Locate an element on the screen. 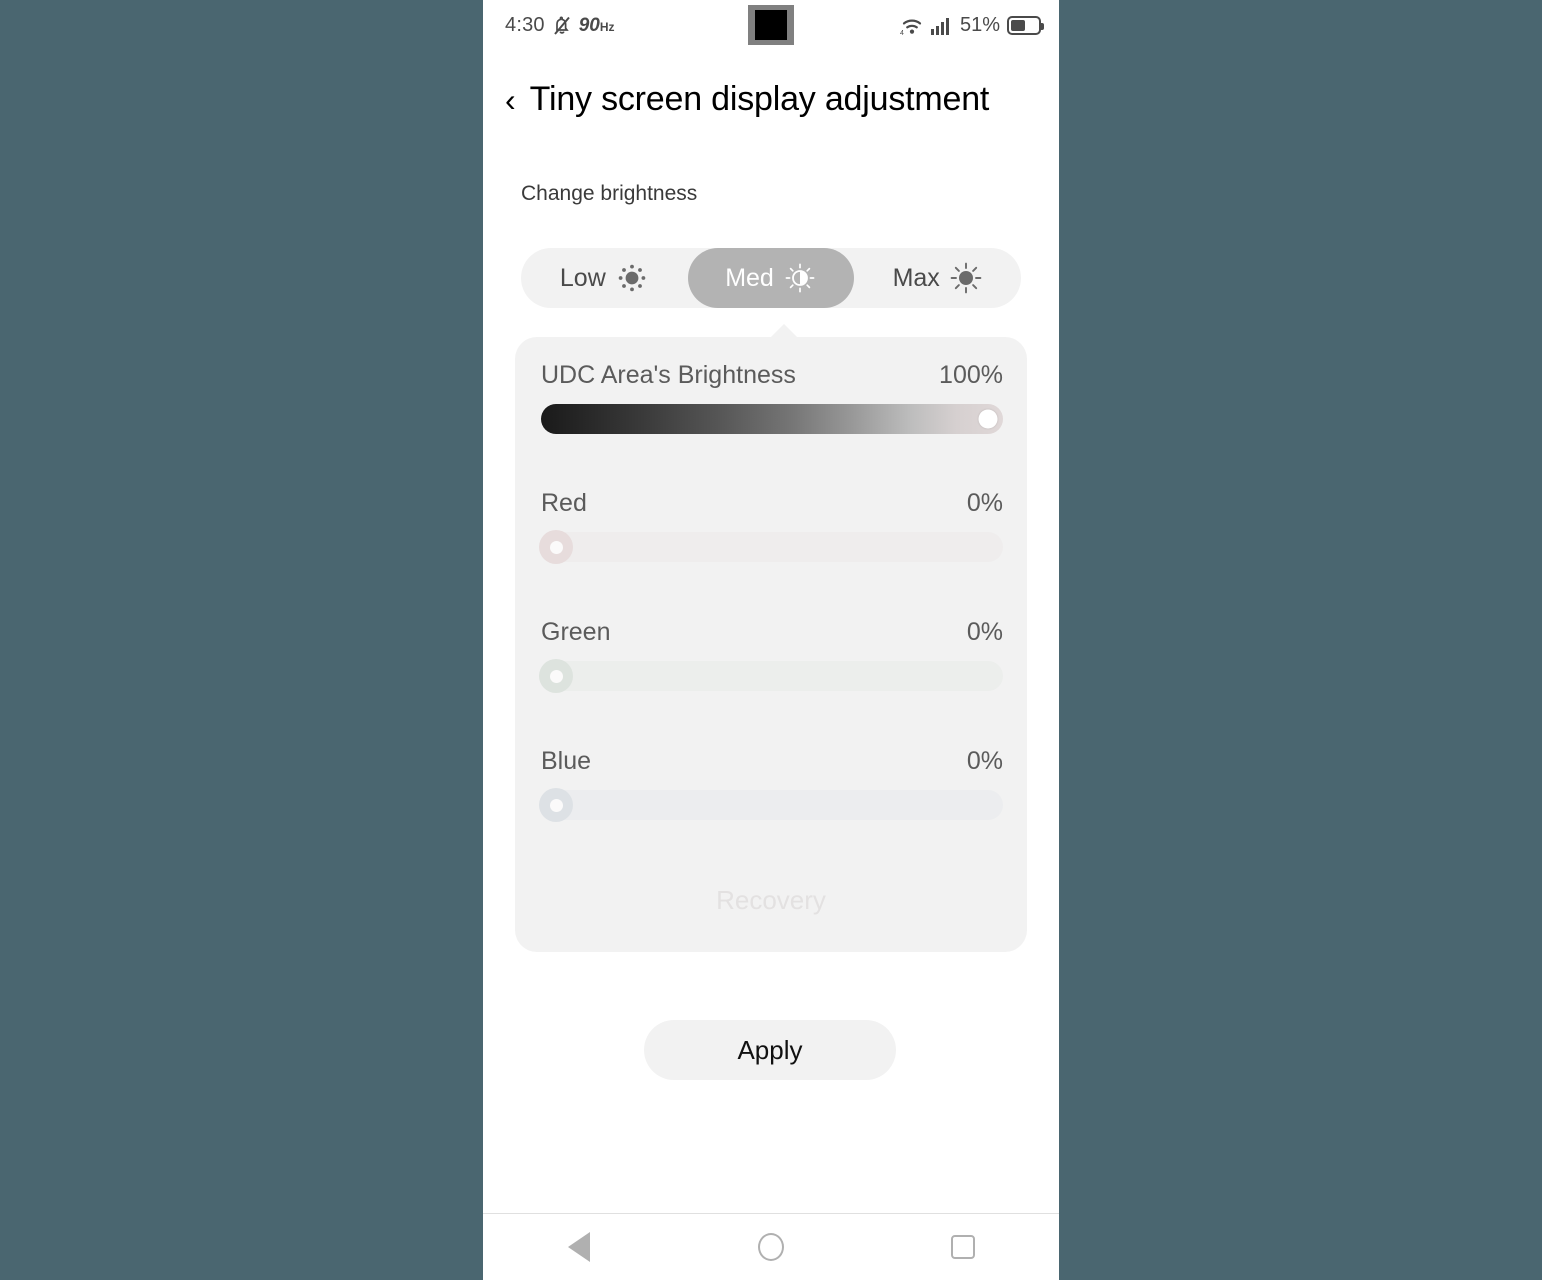 Image resolution: width=1542 pixels, height=1280 pixels. navigation-bar-wrap is located at coordinates (771, 1246).